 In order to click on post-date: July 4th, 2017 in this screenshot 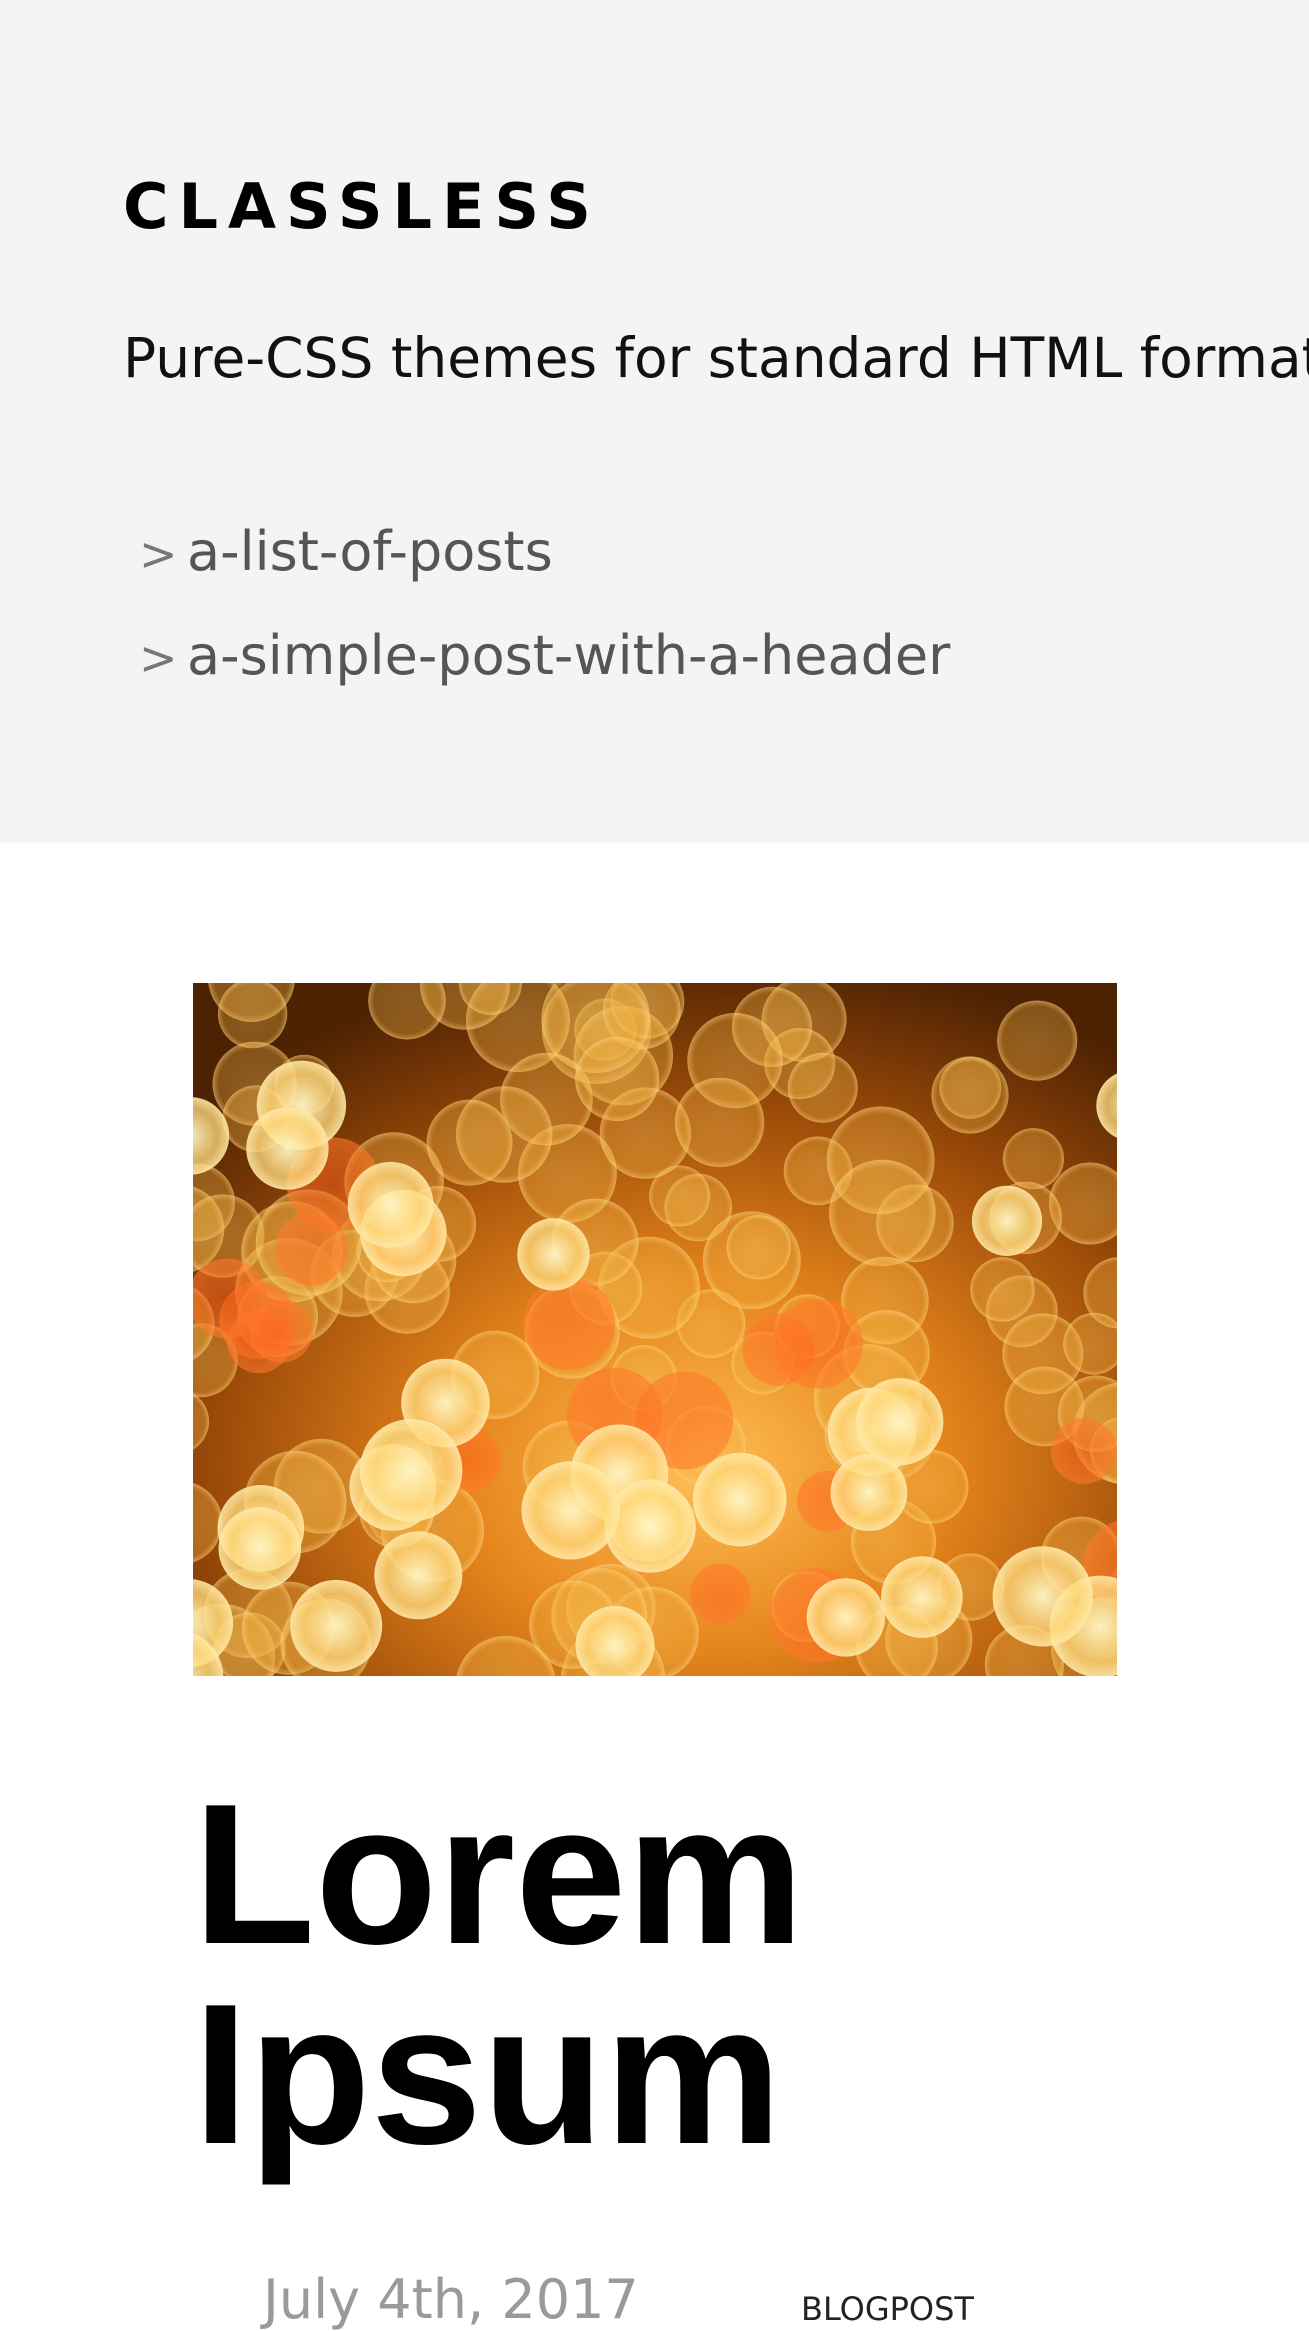, I will do `click(451, 2299)`.